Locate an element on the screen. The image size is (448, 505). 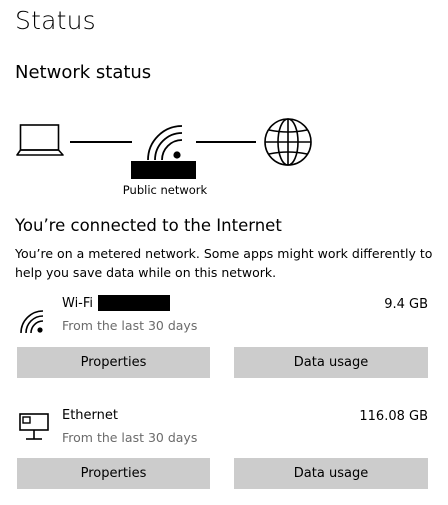
network-type-label: Public network is located at coordinates (165, 190).